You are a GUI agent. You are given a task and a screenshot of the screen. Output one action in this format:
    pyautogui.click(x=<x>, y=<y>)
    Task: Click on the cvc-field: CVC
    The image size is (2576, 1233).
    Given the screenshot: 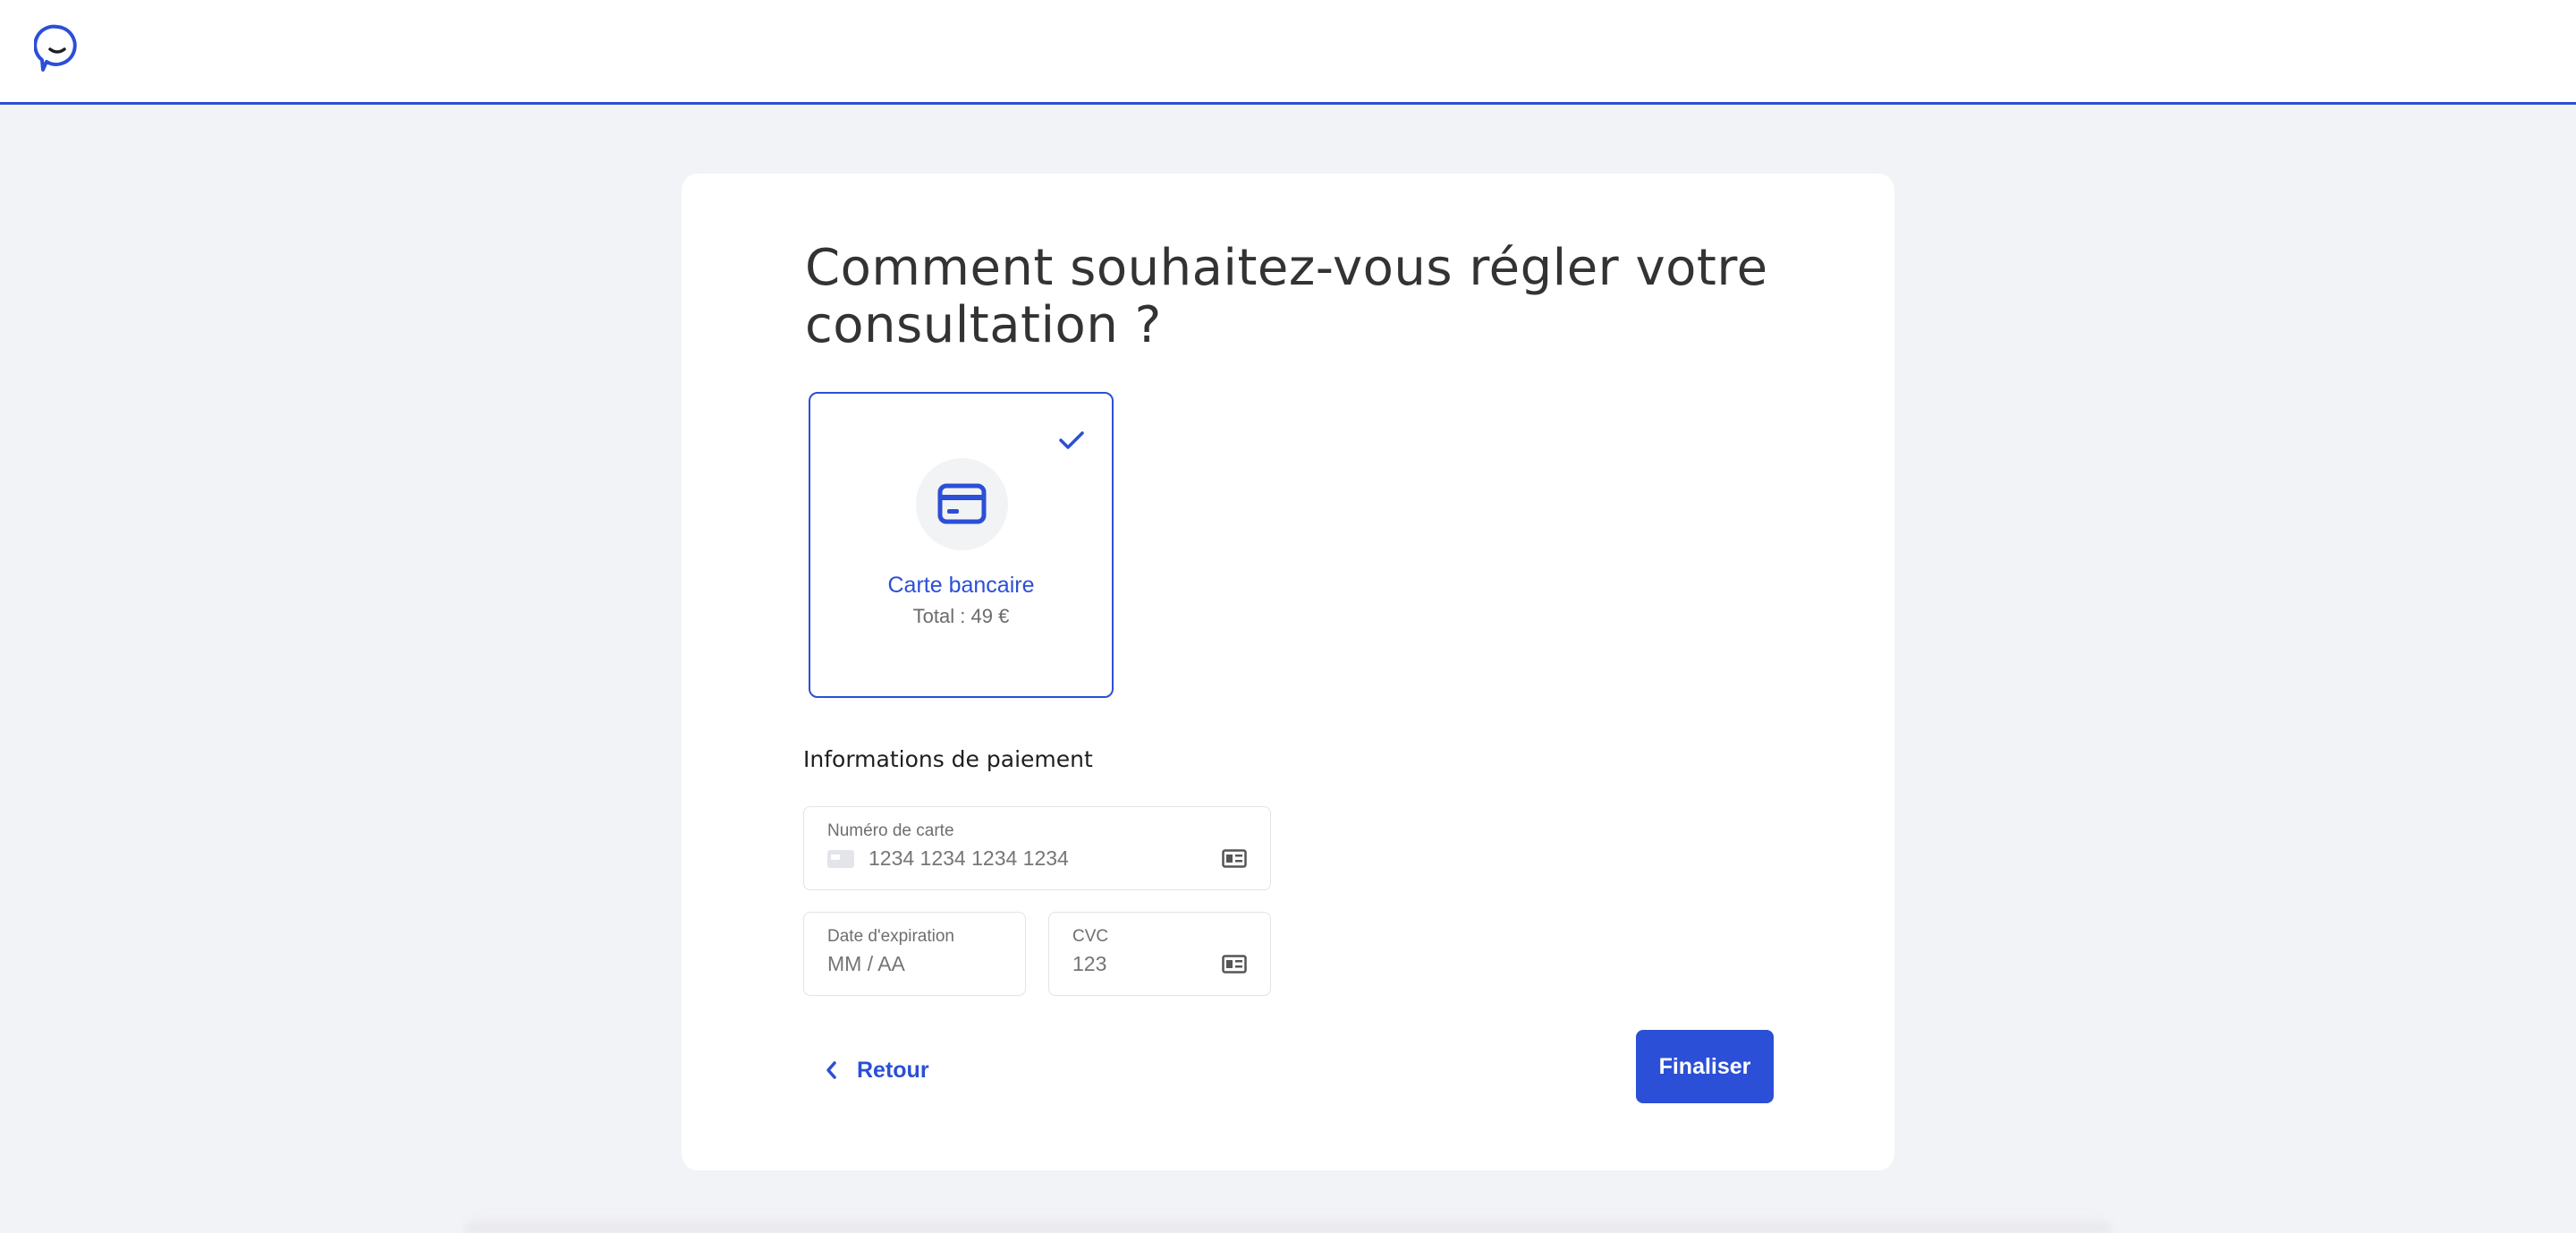 What is the action you would take?
    pyautogui.click(x=1159, y=954)
    